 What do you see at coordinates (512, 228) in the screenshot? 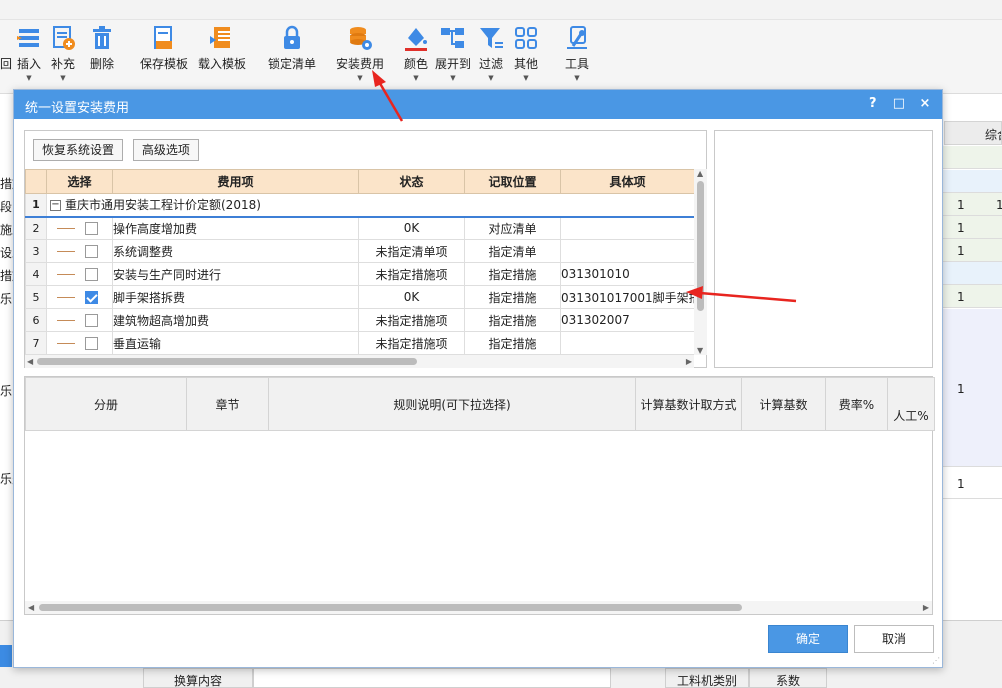
I see `location-cell: 对应清单` at bounding box center [512, 228].